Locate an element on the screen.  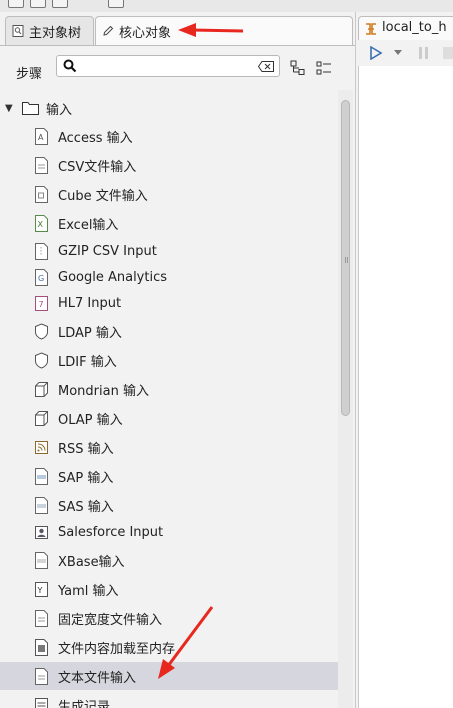
run-dropdown-icon is located at coordinates (398, 53).